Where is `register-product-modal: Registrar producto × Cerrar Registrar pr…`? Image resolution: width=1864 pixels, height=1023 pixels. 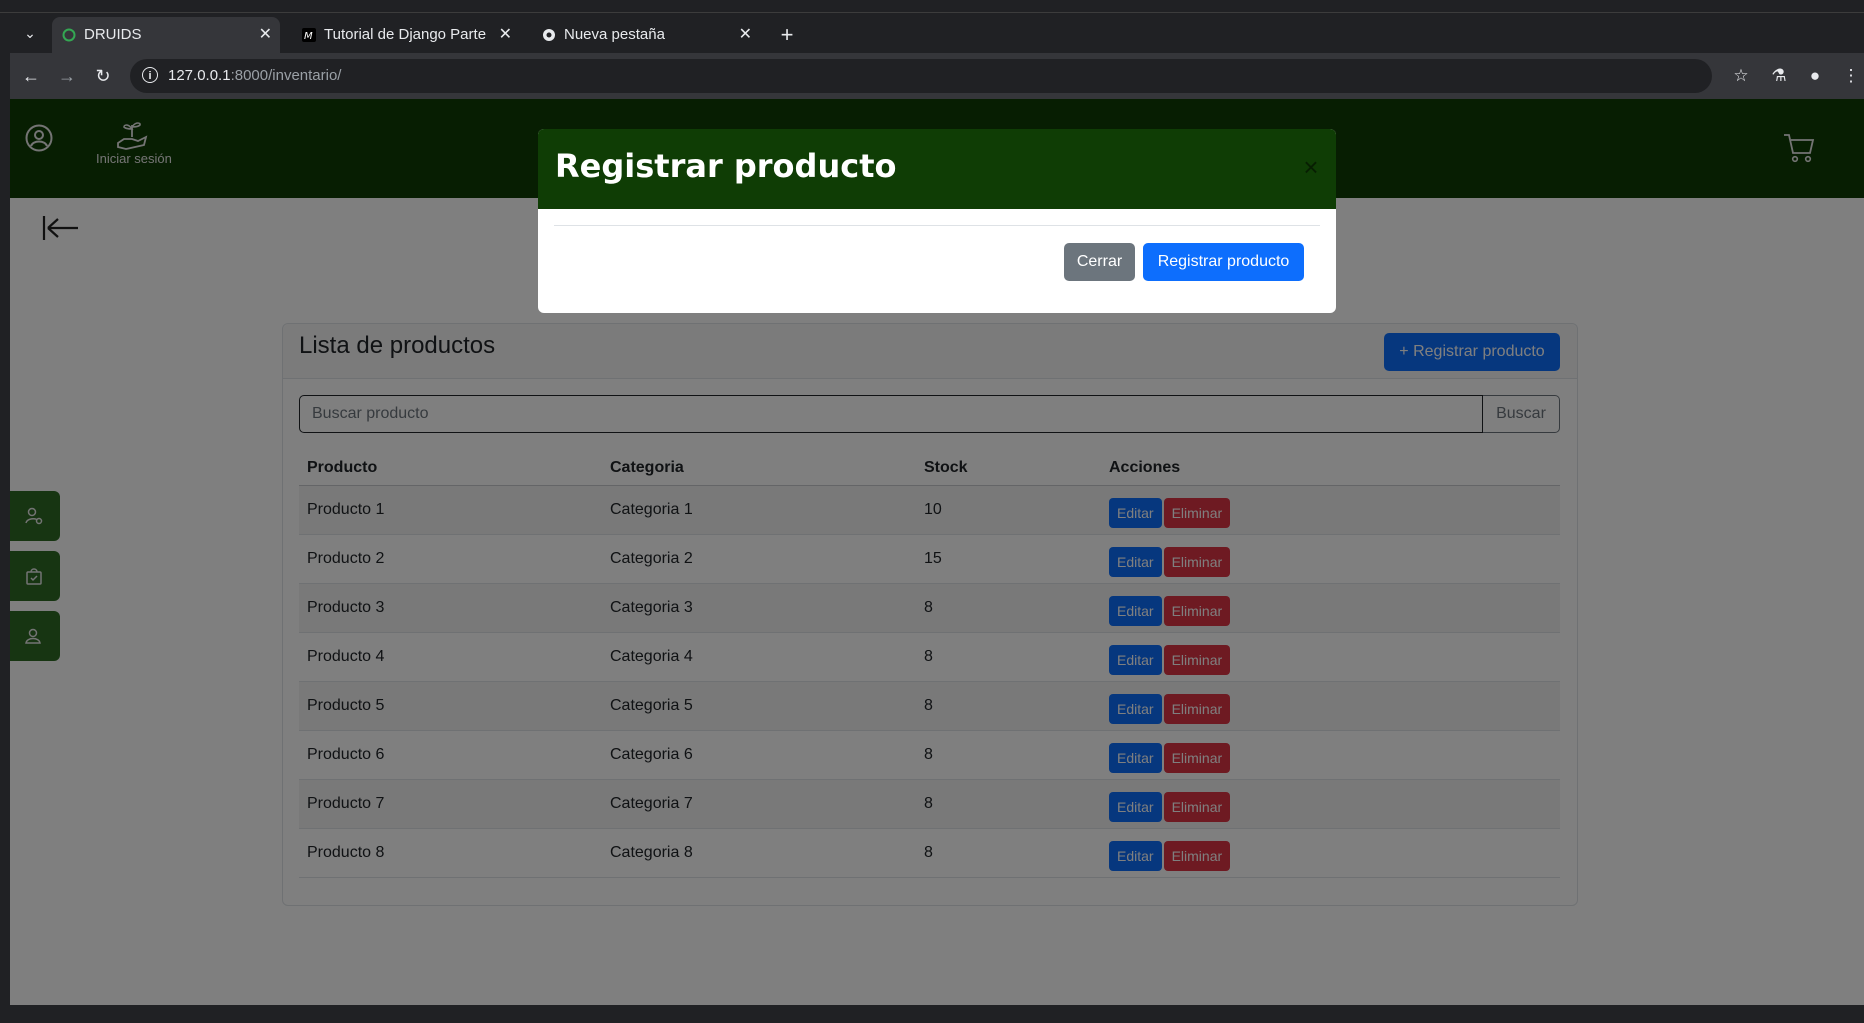 register-product-modal: Registrar producto × Cerrar Registrar pr… is located at coordinates (937, 221).